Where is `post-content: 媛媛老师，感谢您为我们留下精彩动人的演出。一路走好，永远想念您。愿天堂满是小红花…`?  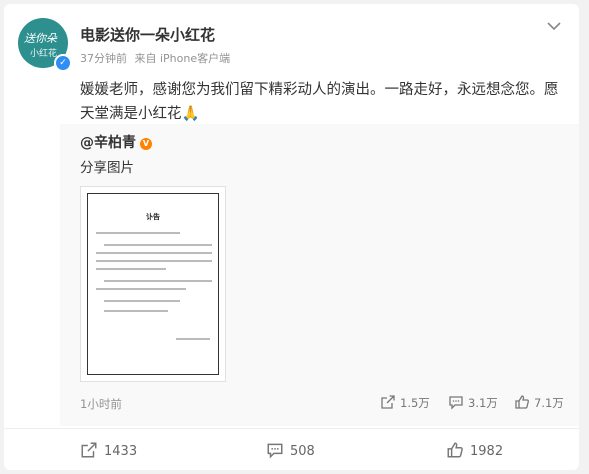
post-content: 媛媛老师，感谢您为我们留下精彩动人的演出。一路走好，永远想念您。愿天堂满是小红花… is located at coordinates (319, 102).